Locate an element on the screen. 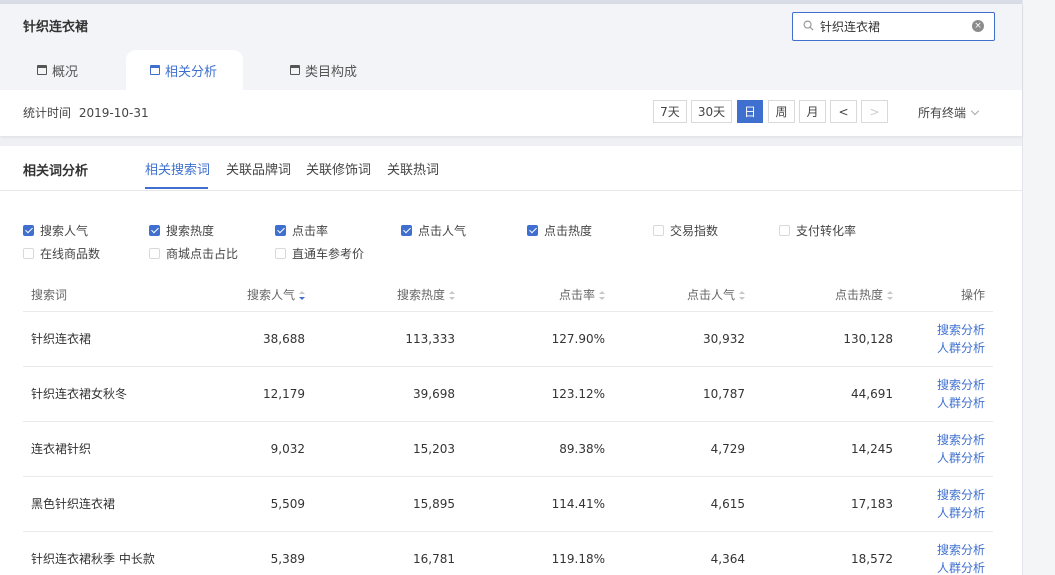 This screenshot has height=575, width=1055. col-search-heat: 搜索热度 is located at coordinates (388, 295).